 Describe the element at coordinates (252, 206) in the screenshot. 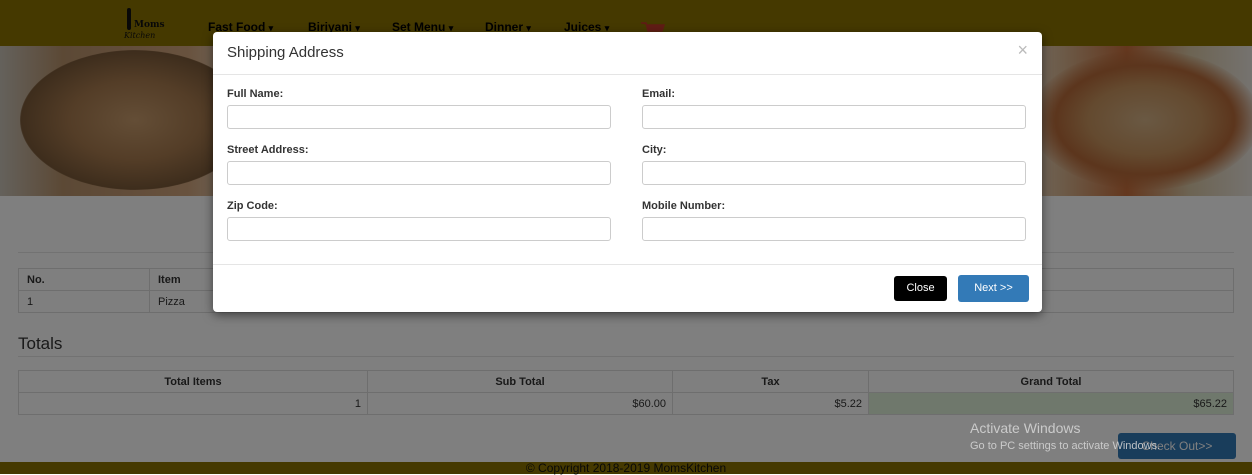

I see `zip-code-label: Zip Code:` at that location.